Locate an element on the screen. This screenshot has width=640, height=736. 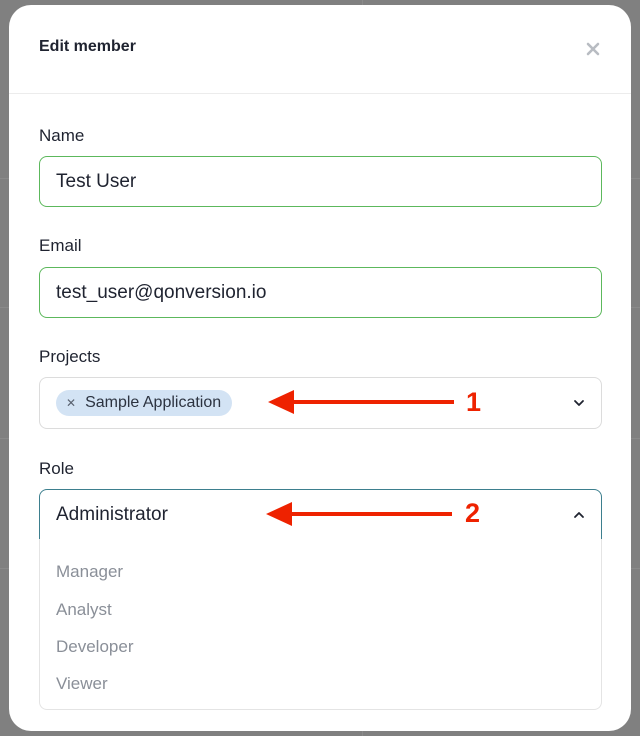
chevron-up-icon is located at coordinates (579, 515).